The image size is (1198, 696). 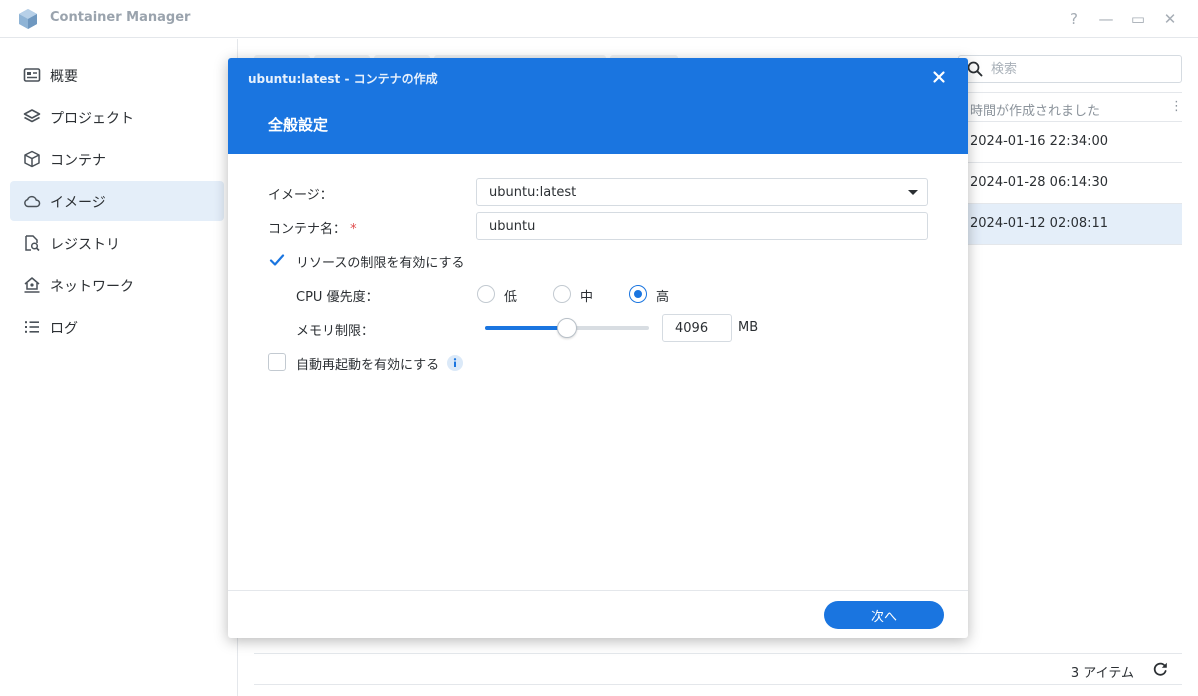 I want to click on memory-value-input, so click(x=697, y=328).